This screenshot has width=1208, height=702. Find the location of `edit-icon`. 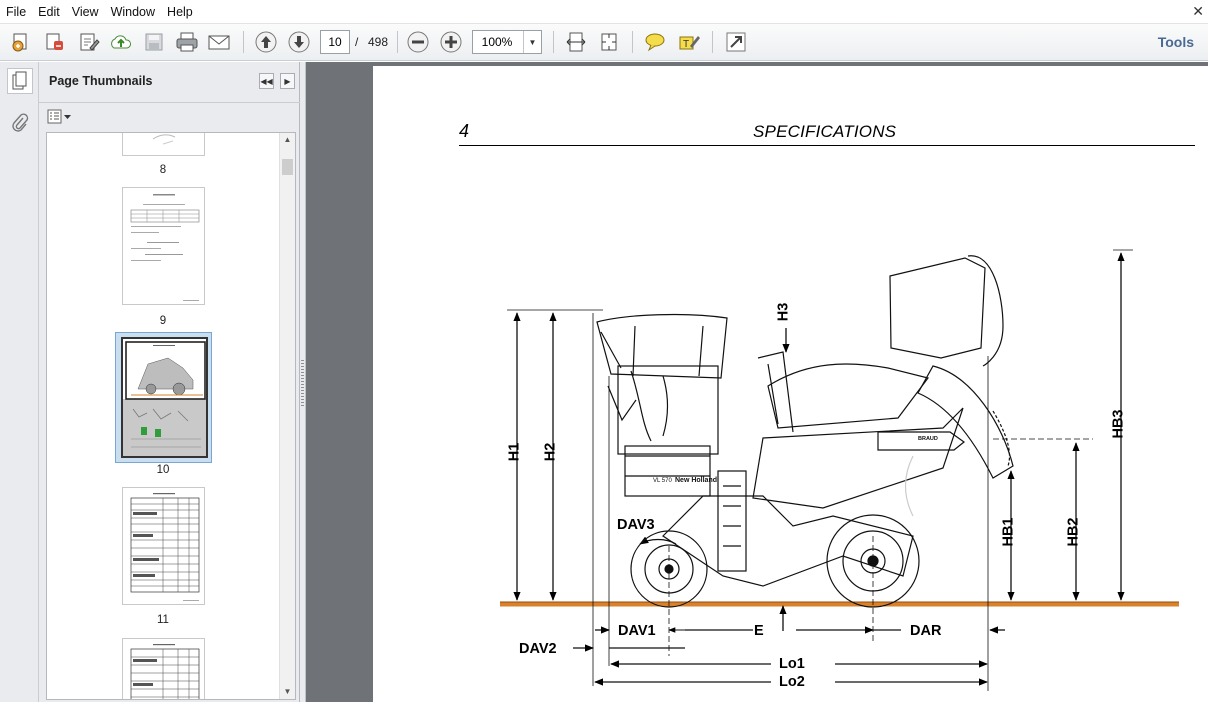

edit-icon is located at coordinates (89, 42).